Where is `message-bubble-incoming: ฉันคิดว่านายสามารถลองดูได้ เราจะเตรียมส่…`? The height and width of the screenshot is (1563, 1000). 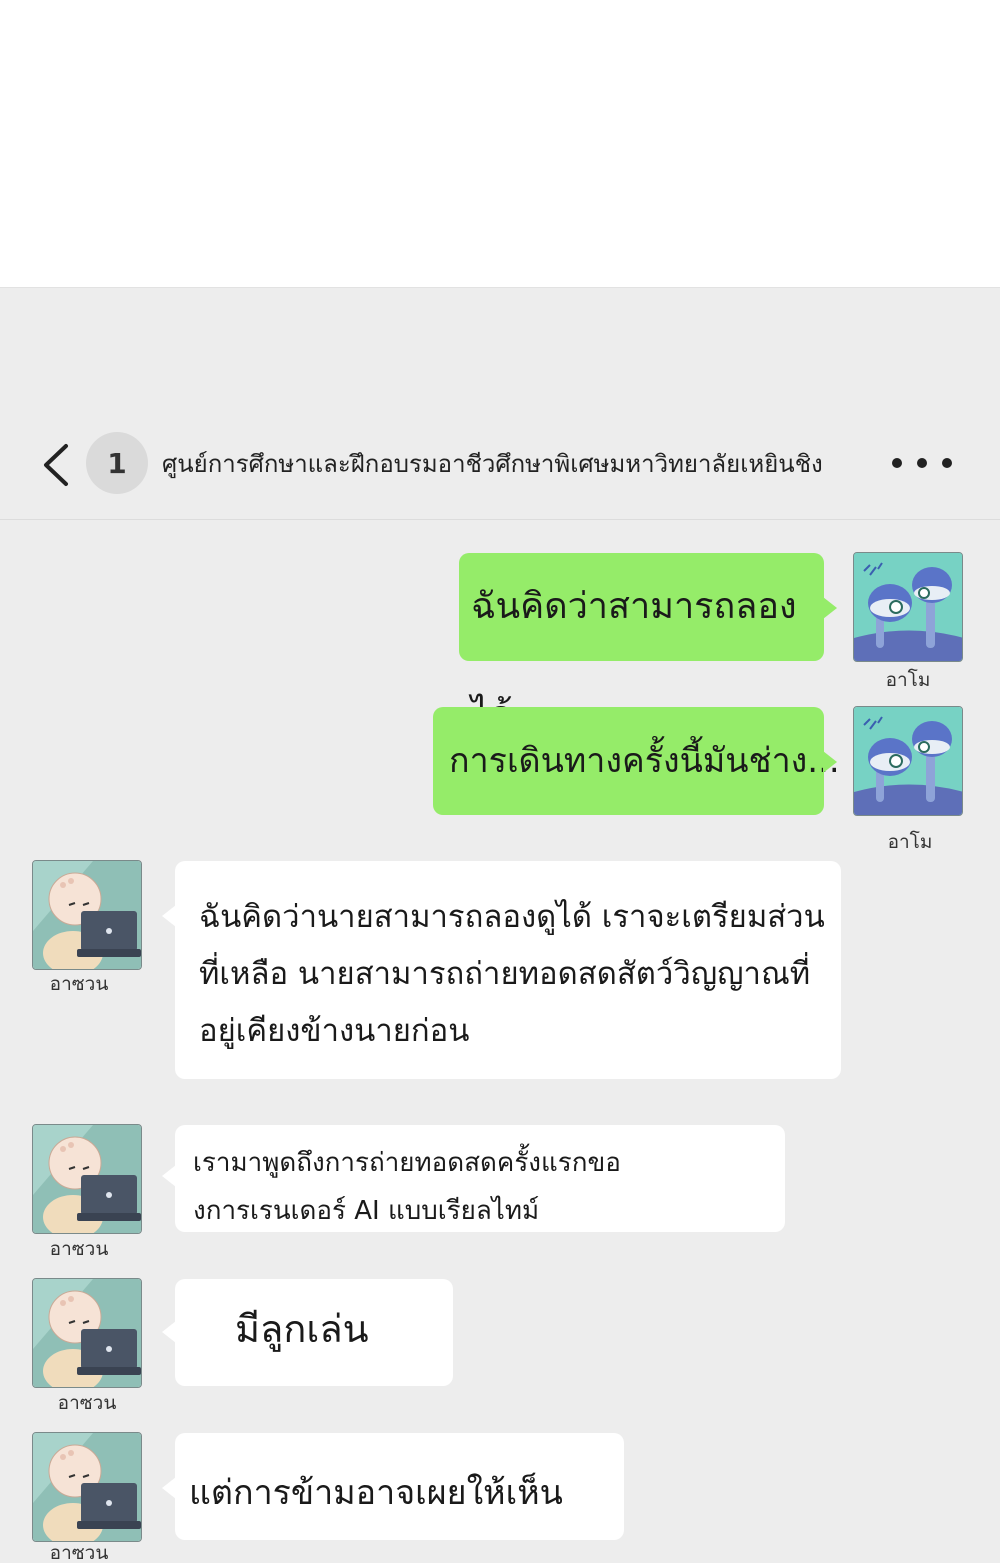 message-bubble-incoming: ฉันคิดว่านายสามารถลองดูได้ เราจะเตรียมส่… is located at coordinates (501, 970).